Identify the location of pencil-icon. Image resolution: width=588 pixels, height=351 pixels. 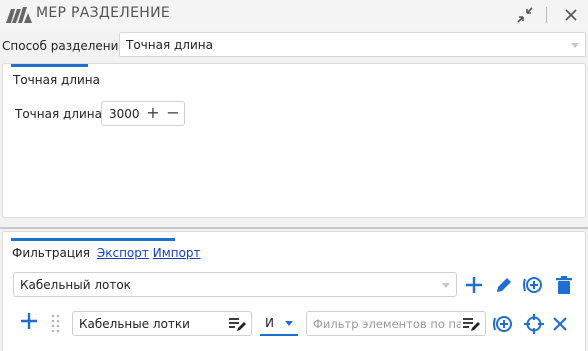
(504, 285).